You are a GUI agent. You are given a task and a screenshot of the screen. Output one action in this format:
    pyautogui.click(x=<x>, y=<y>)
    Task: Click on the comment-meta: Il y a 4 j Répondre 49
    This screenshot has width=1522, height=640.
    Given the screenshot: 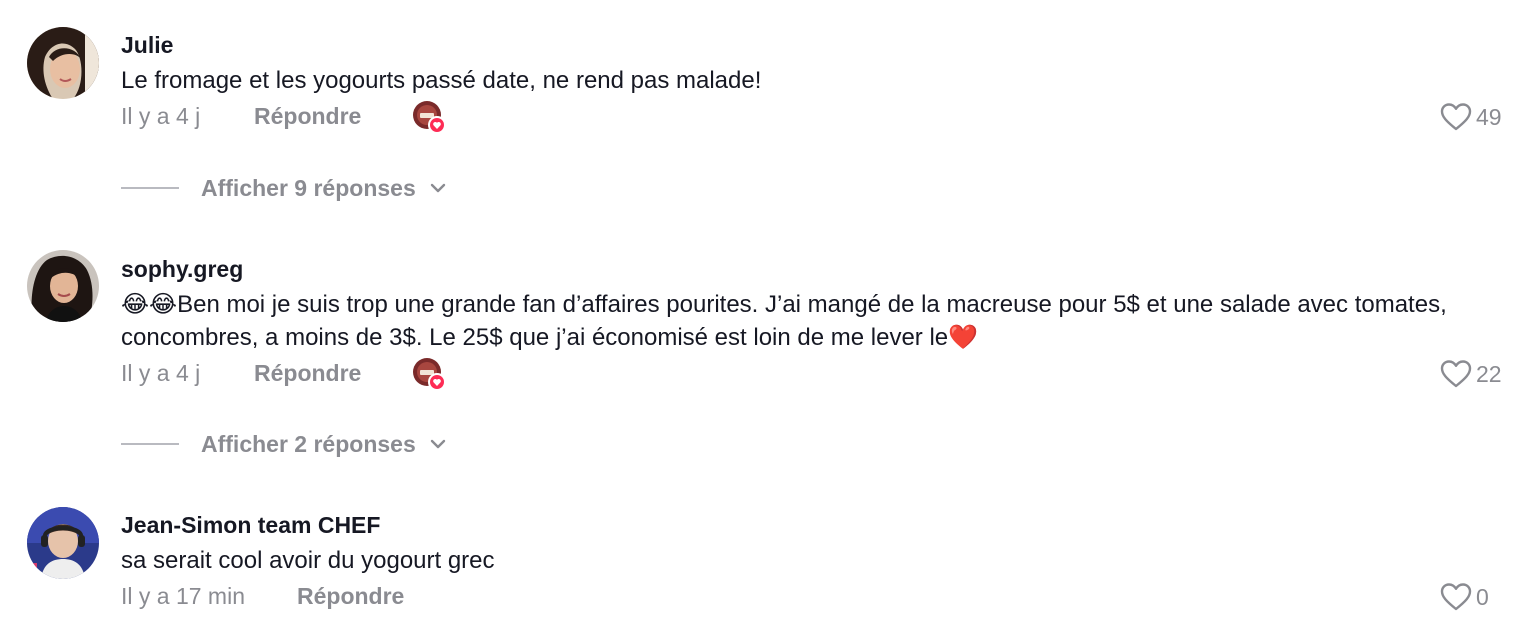 What is the action you would take?
    pyautogui.click(x=821, y=117)
    